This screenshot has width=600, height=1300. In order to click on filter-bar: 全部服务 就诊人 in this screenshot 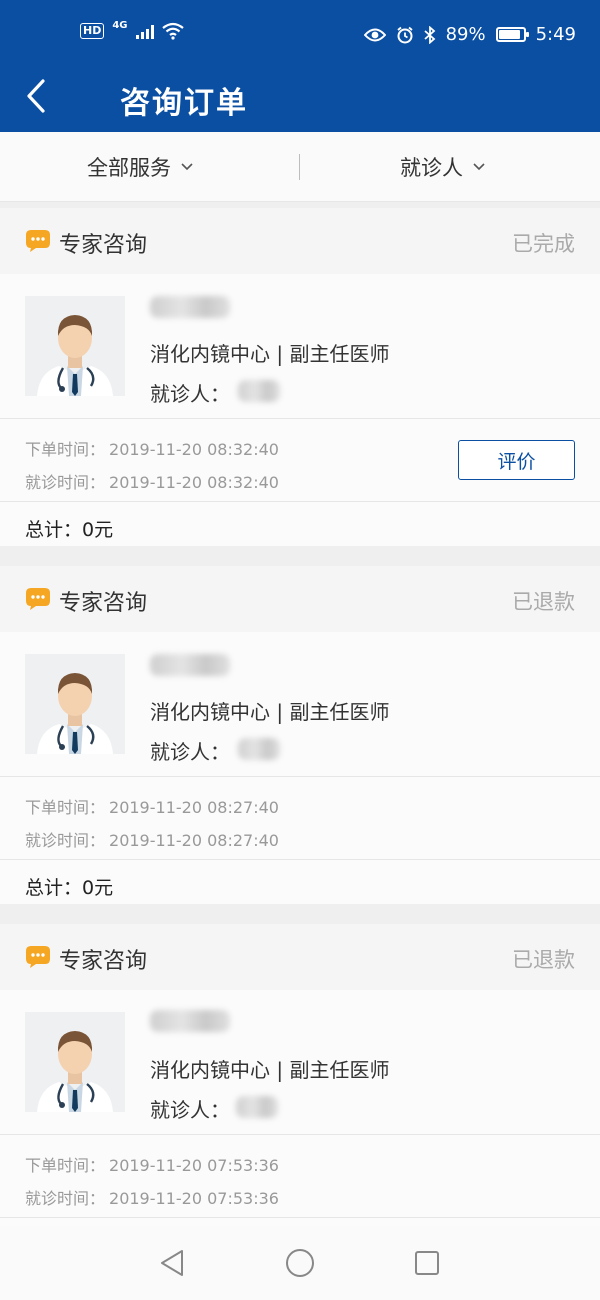, I will do `click(300, 167)`.